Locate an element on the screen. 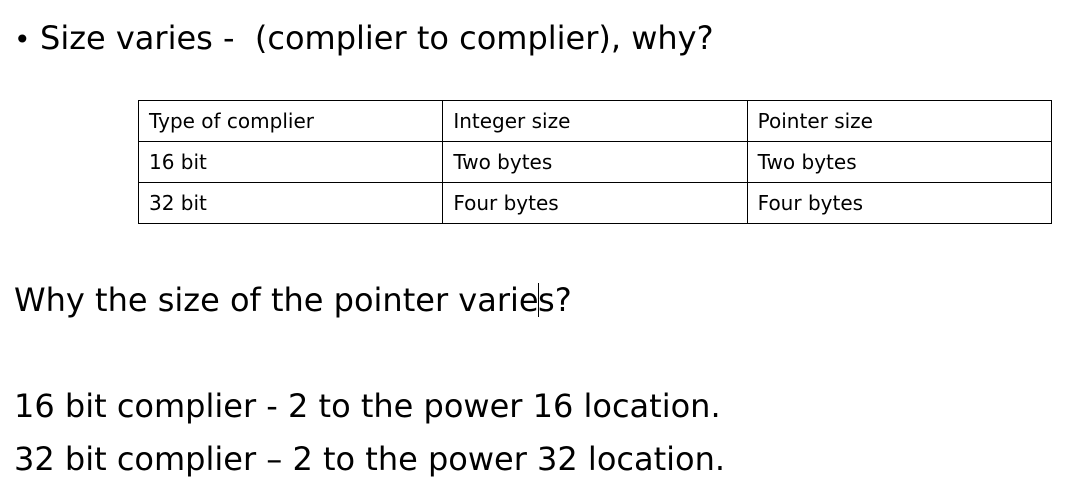 This screenshot has width=1085, height=495. table-row: 32 bit Four bytes Four bytes is located at coordinates (595, 203).